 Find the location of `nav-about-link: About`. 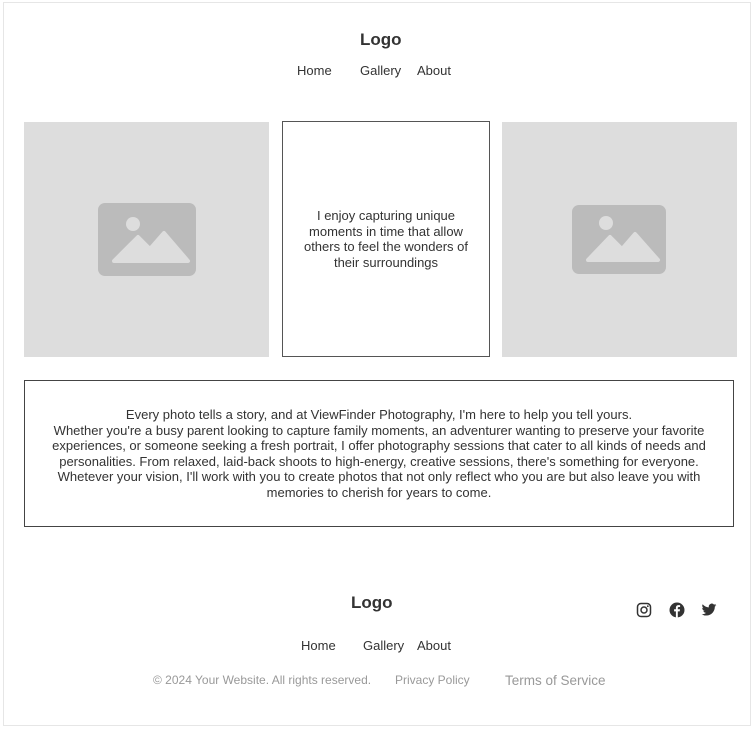

nav-about-link: About is located at coordinates (434, 70).